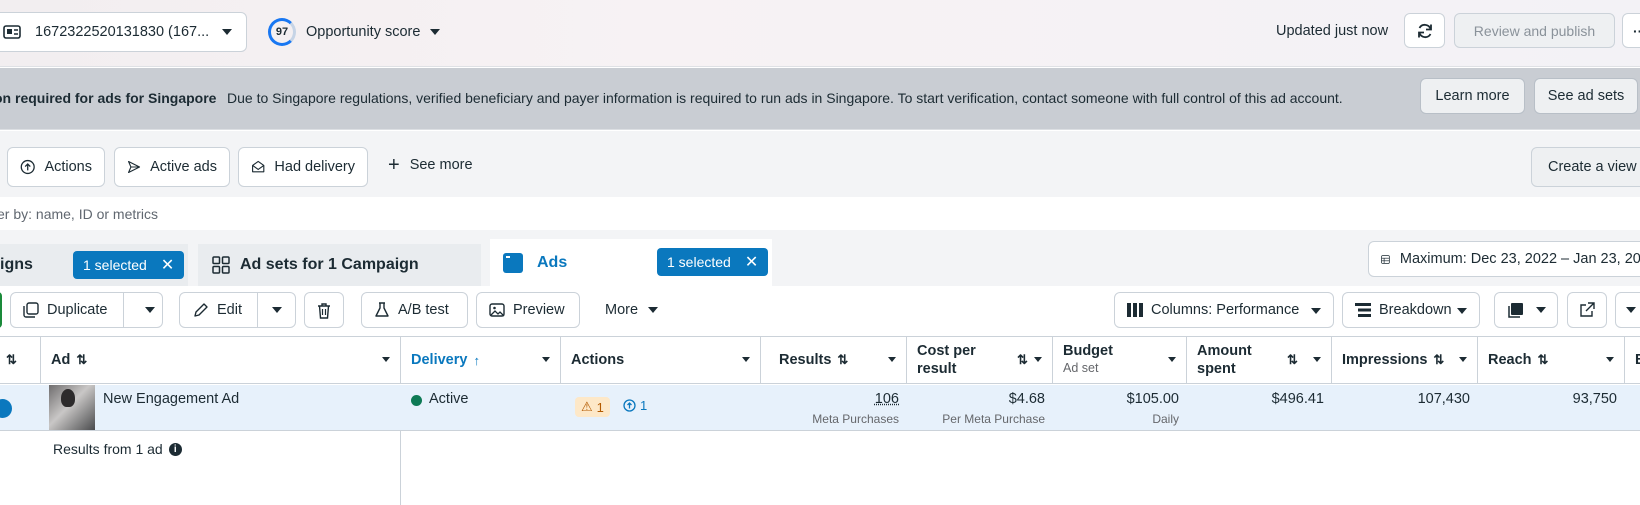 The image size is (1640, 505). What do you see at coordinates (1472, 96) in the screenshot?
I see `learn-more-button: Learn more` at bounding box center [1472, 96].